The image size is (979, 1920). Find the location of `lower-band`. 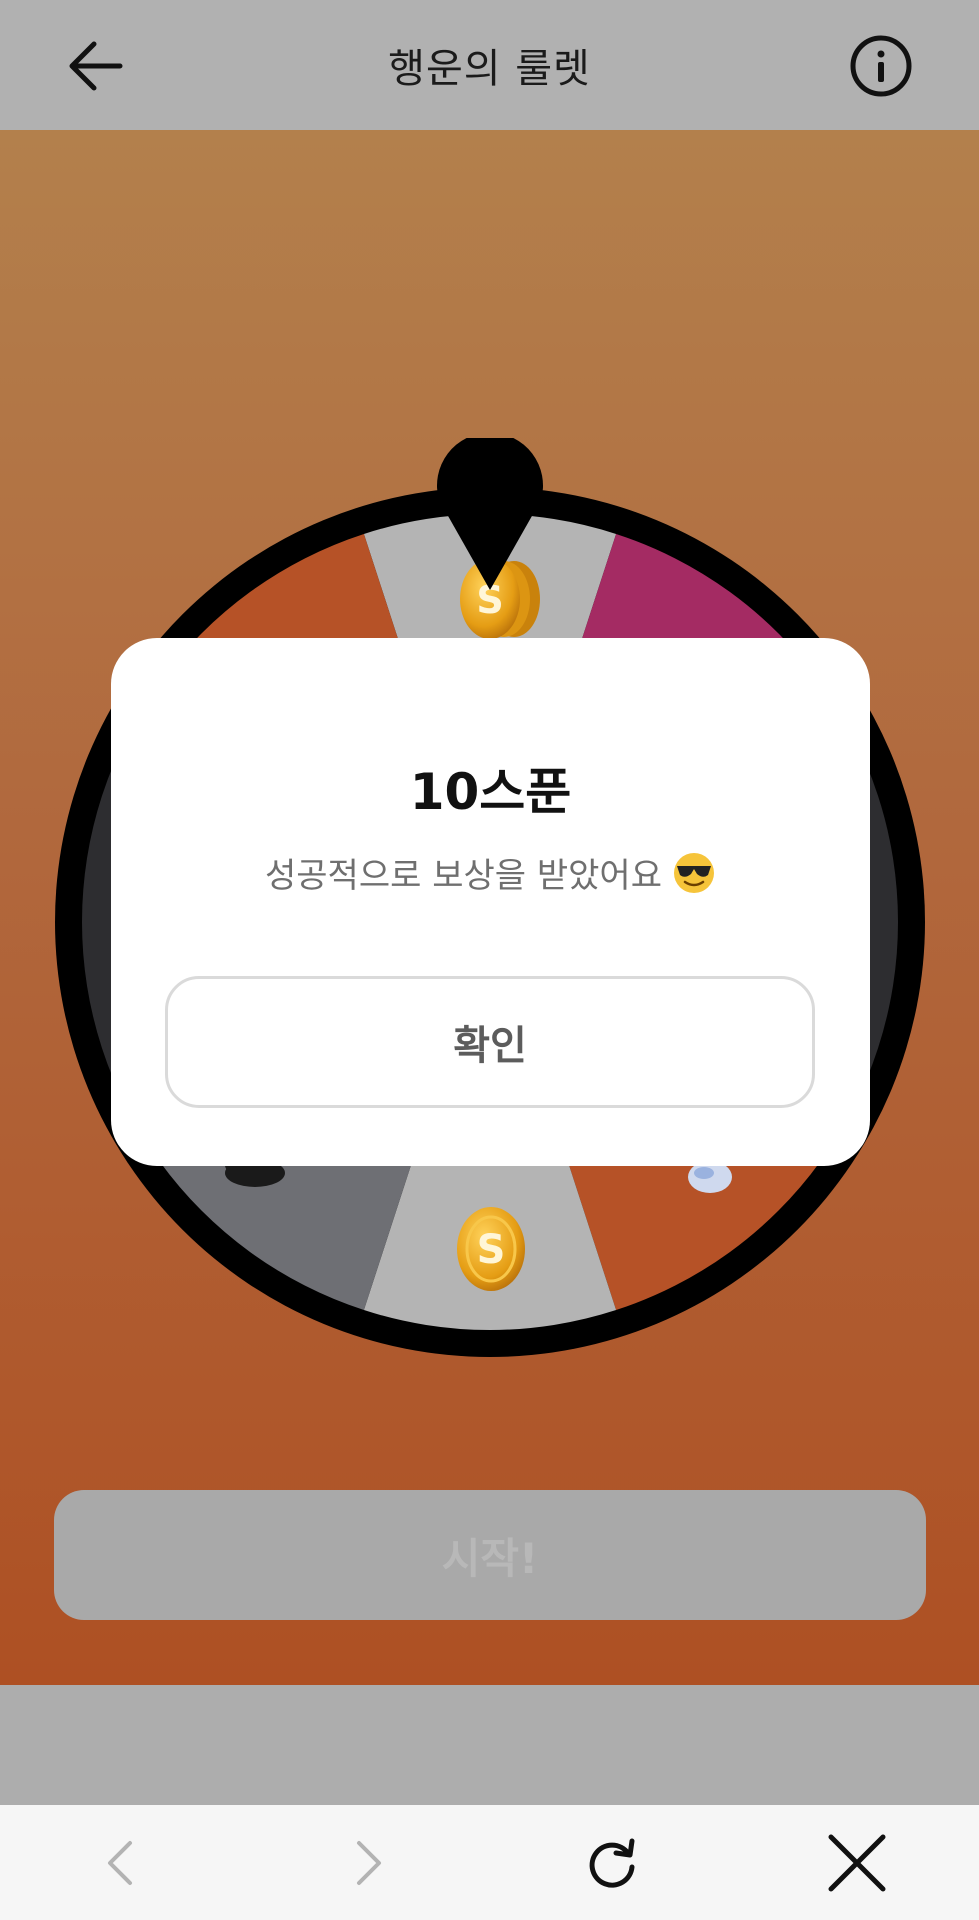

lower-band is located at coordinates (489, 1745).